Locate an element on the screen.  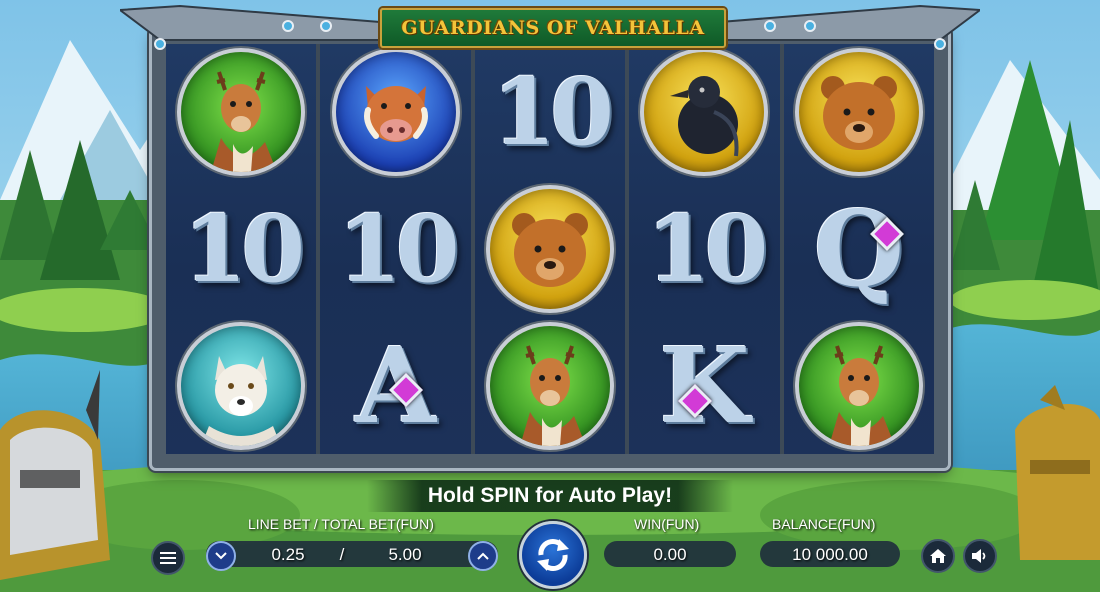
boar-icon is located at coordinates (395, 114).